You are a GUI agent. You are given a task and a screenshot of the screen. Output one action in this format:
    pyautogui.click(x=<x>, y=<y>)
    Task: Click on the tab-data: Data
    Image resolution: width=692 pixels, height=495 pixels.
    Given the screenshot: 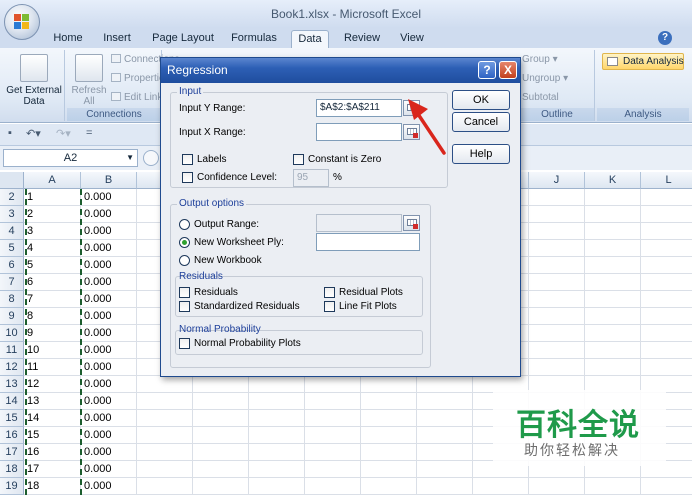 What is the action you would take?
    pyautogui.click(x=310, y=39)
    